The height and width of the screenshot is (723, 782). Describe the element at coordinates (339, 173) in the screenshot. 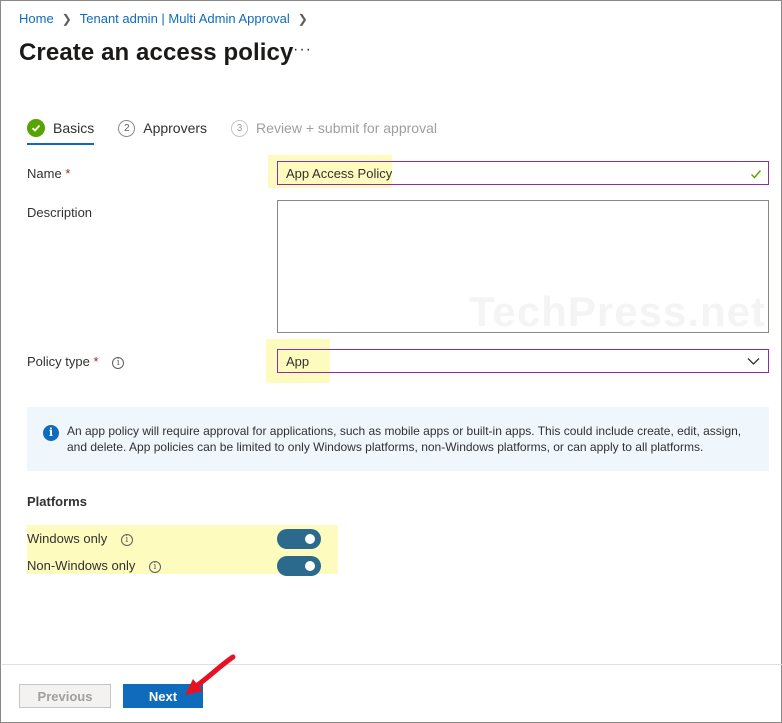

I see `name-input-value: App Access Policy` at that location.